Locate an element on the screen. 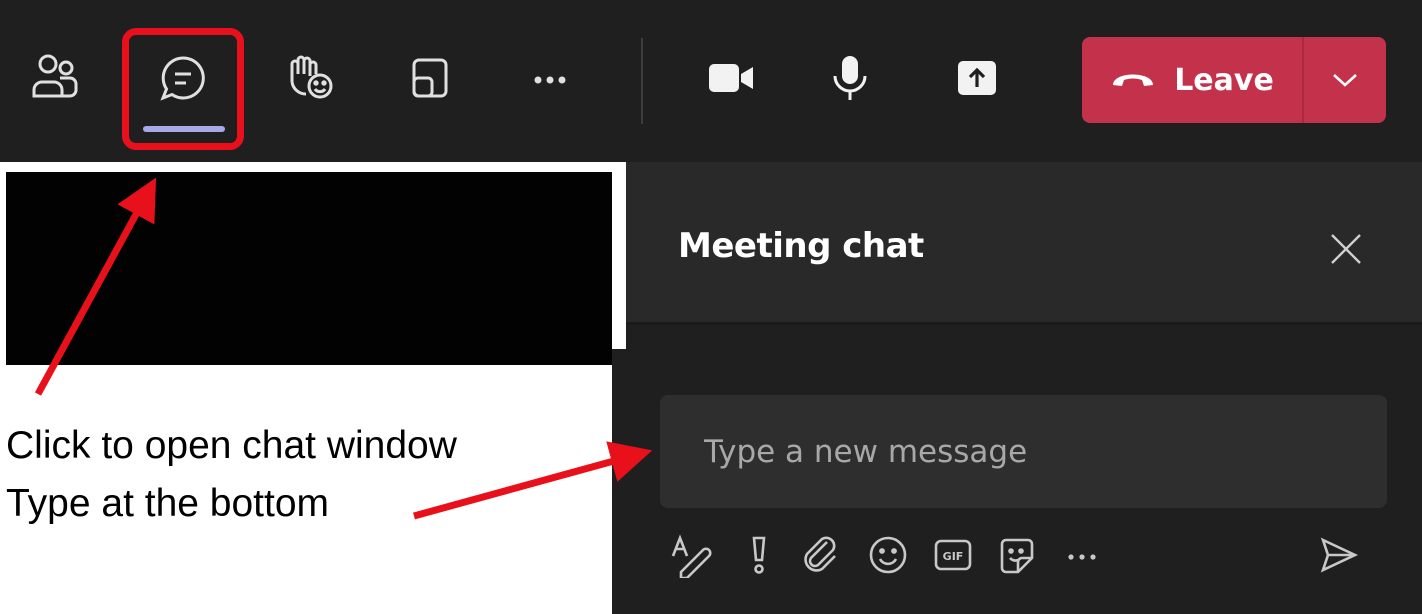 Image resolution: width=1422 pixels, height=614 pixels. chevron-down-icon is located at coordinates (1345, 80).